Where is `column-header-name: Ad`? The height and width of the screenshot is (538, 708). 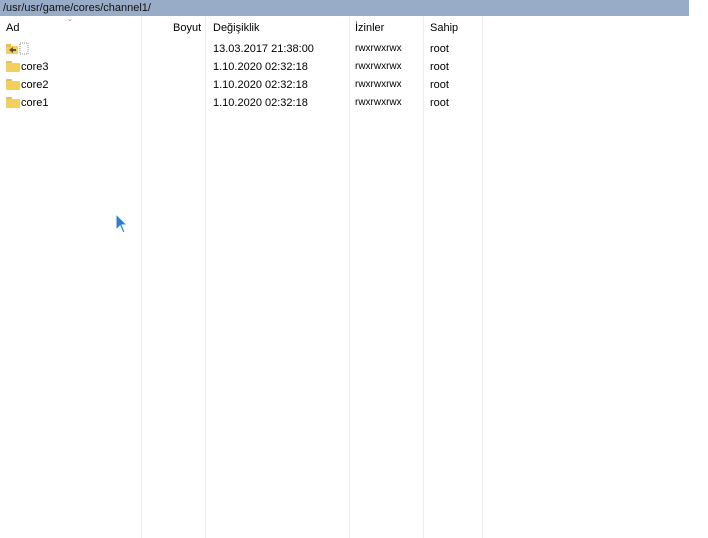
column-header-name: Ad is located at coordinates (12, 28).